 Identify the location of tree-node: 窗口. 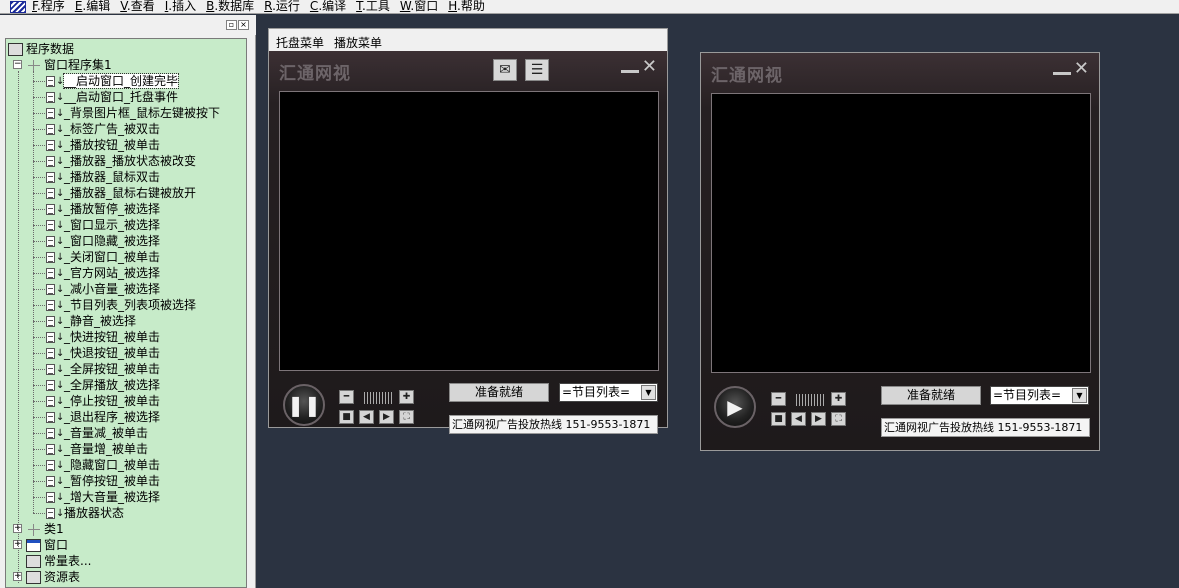
(47, 545).